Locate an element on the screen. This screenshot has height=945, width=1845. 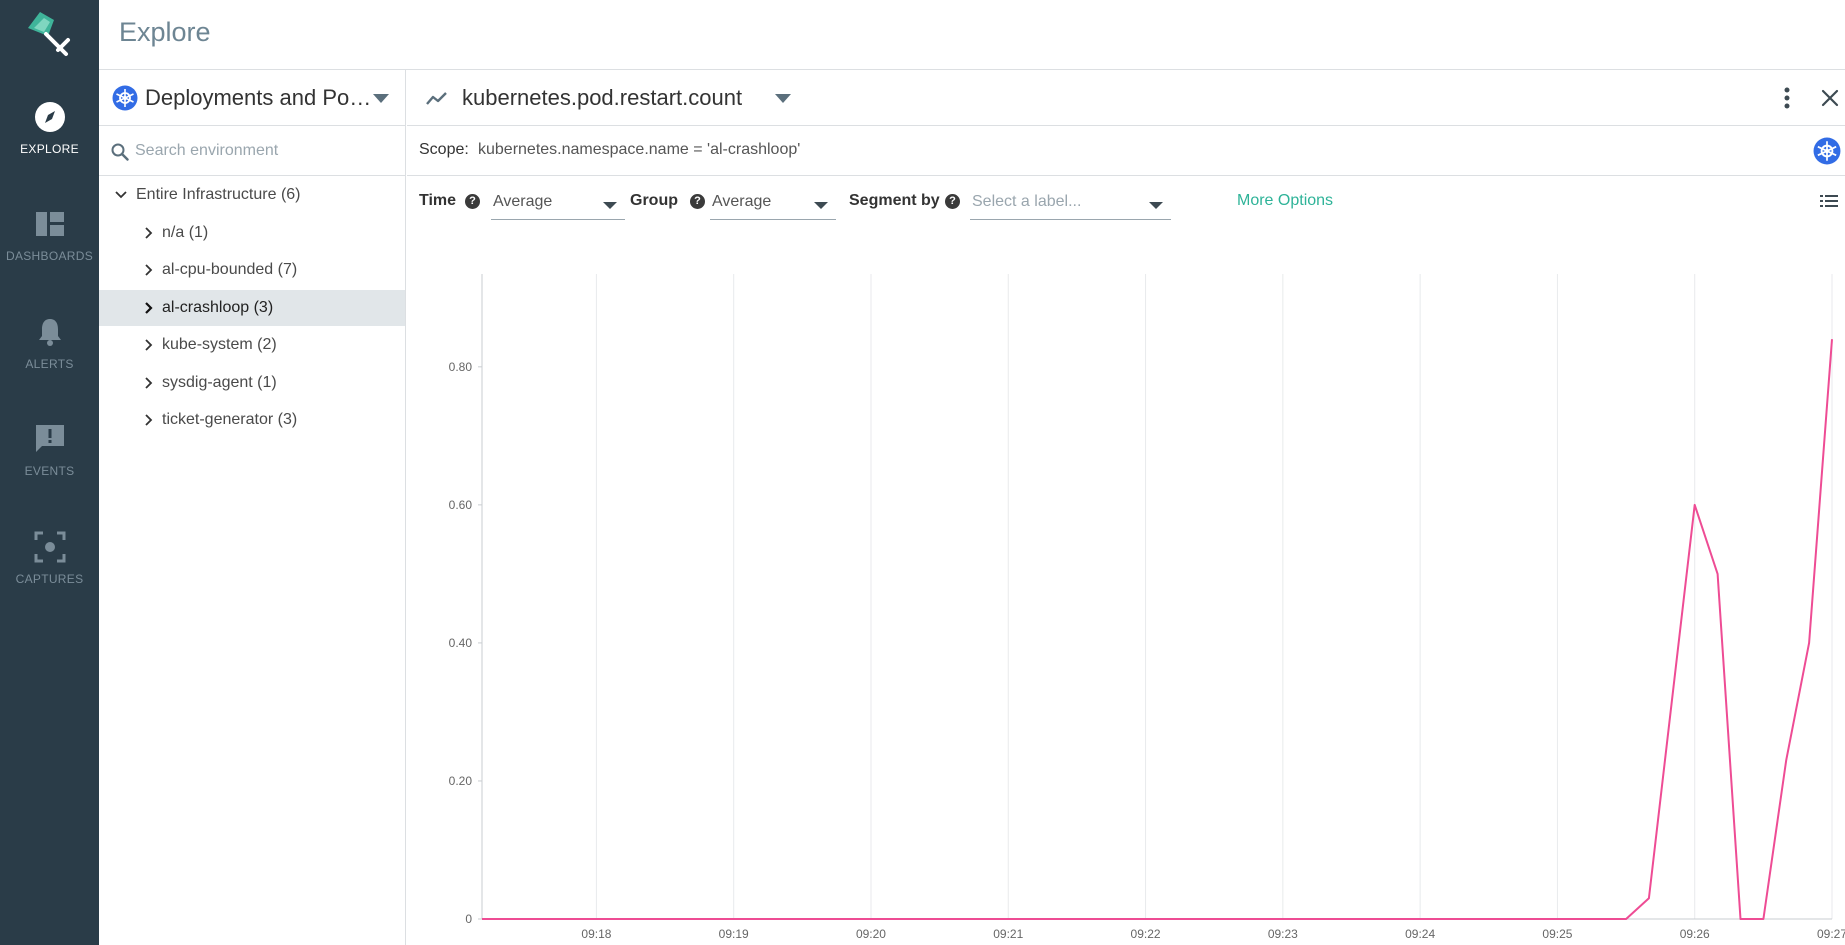
line-chart-icon is located at coordinates (436, 98).